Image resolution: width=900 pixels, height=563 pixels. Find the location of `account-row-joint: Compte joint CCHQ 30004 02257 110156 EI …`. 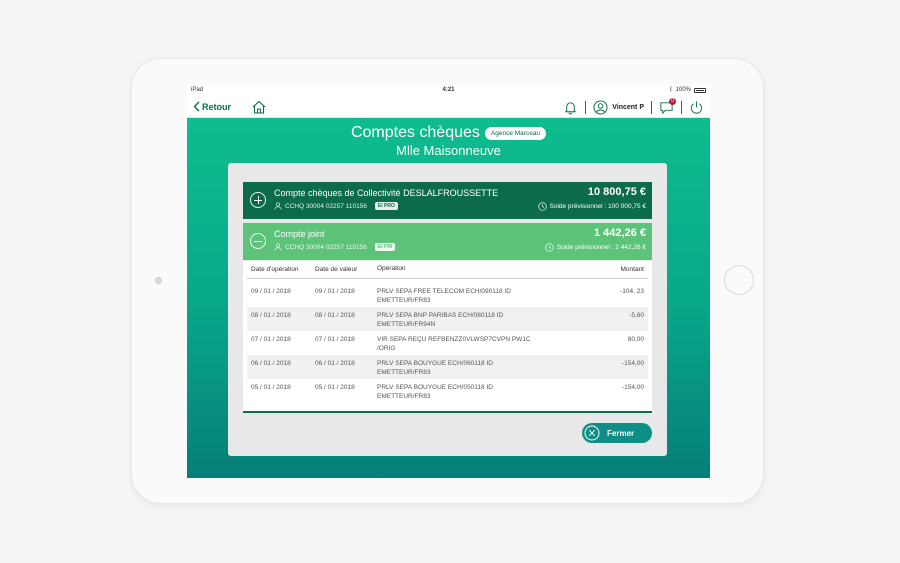

account-row-joint: Compte joint CCHQ 30004 02257 110156 EI … is located at coordinates (447, 241).